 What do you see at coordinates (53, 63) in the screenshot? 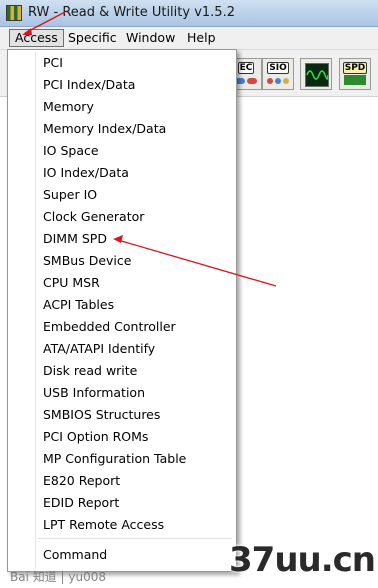
I see `menu-item-pci: PCI` at bounding box center [53, 63].